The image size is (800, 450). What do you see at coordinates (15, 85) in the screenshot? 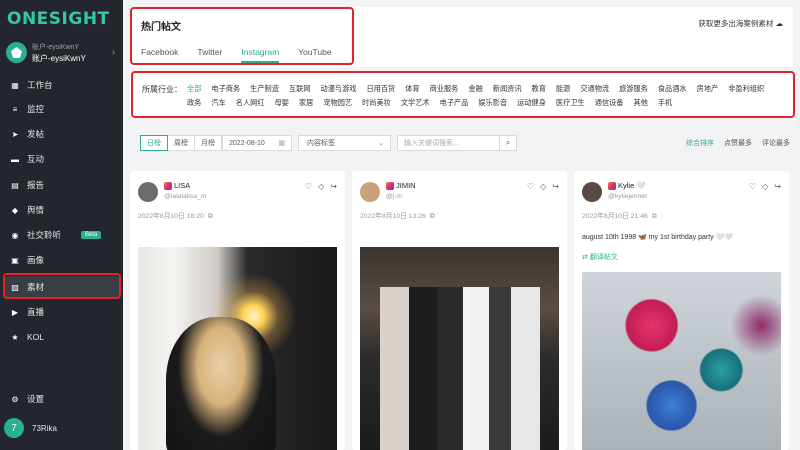
I see `dashboard-icon: ▦` at bounding box center [15, 85].